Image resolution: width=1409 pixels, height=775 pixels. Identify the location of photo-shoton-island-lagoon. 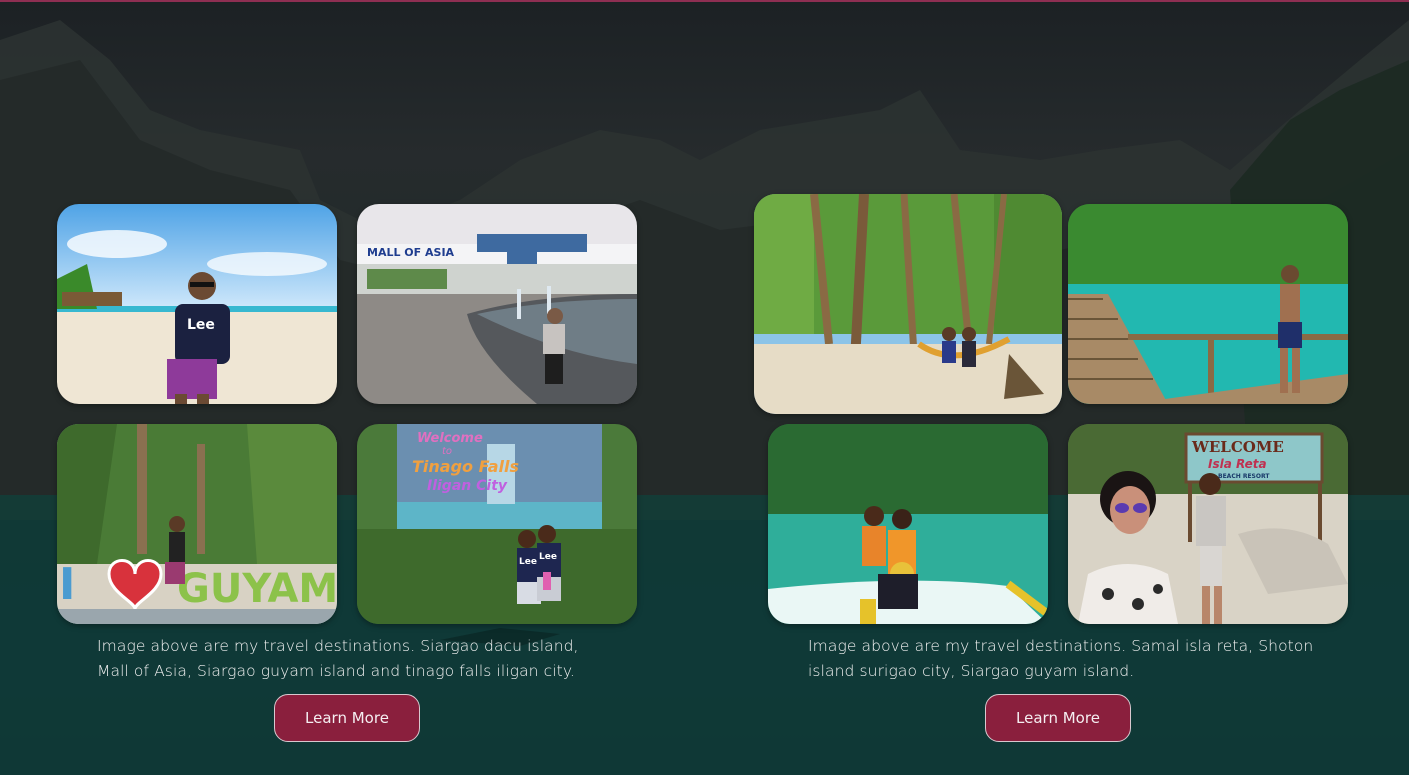
(1208, 304).